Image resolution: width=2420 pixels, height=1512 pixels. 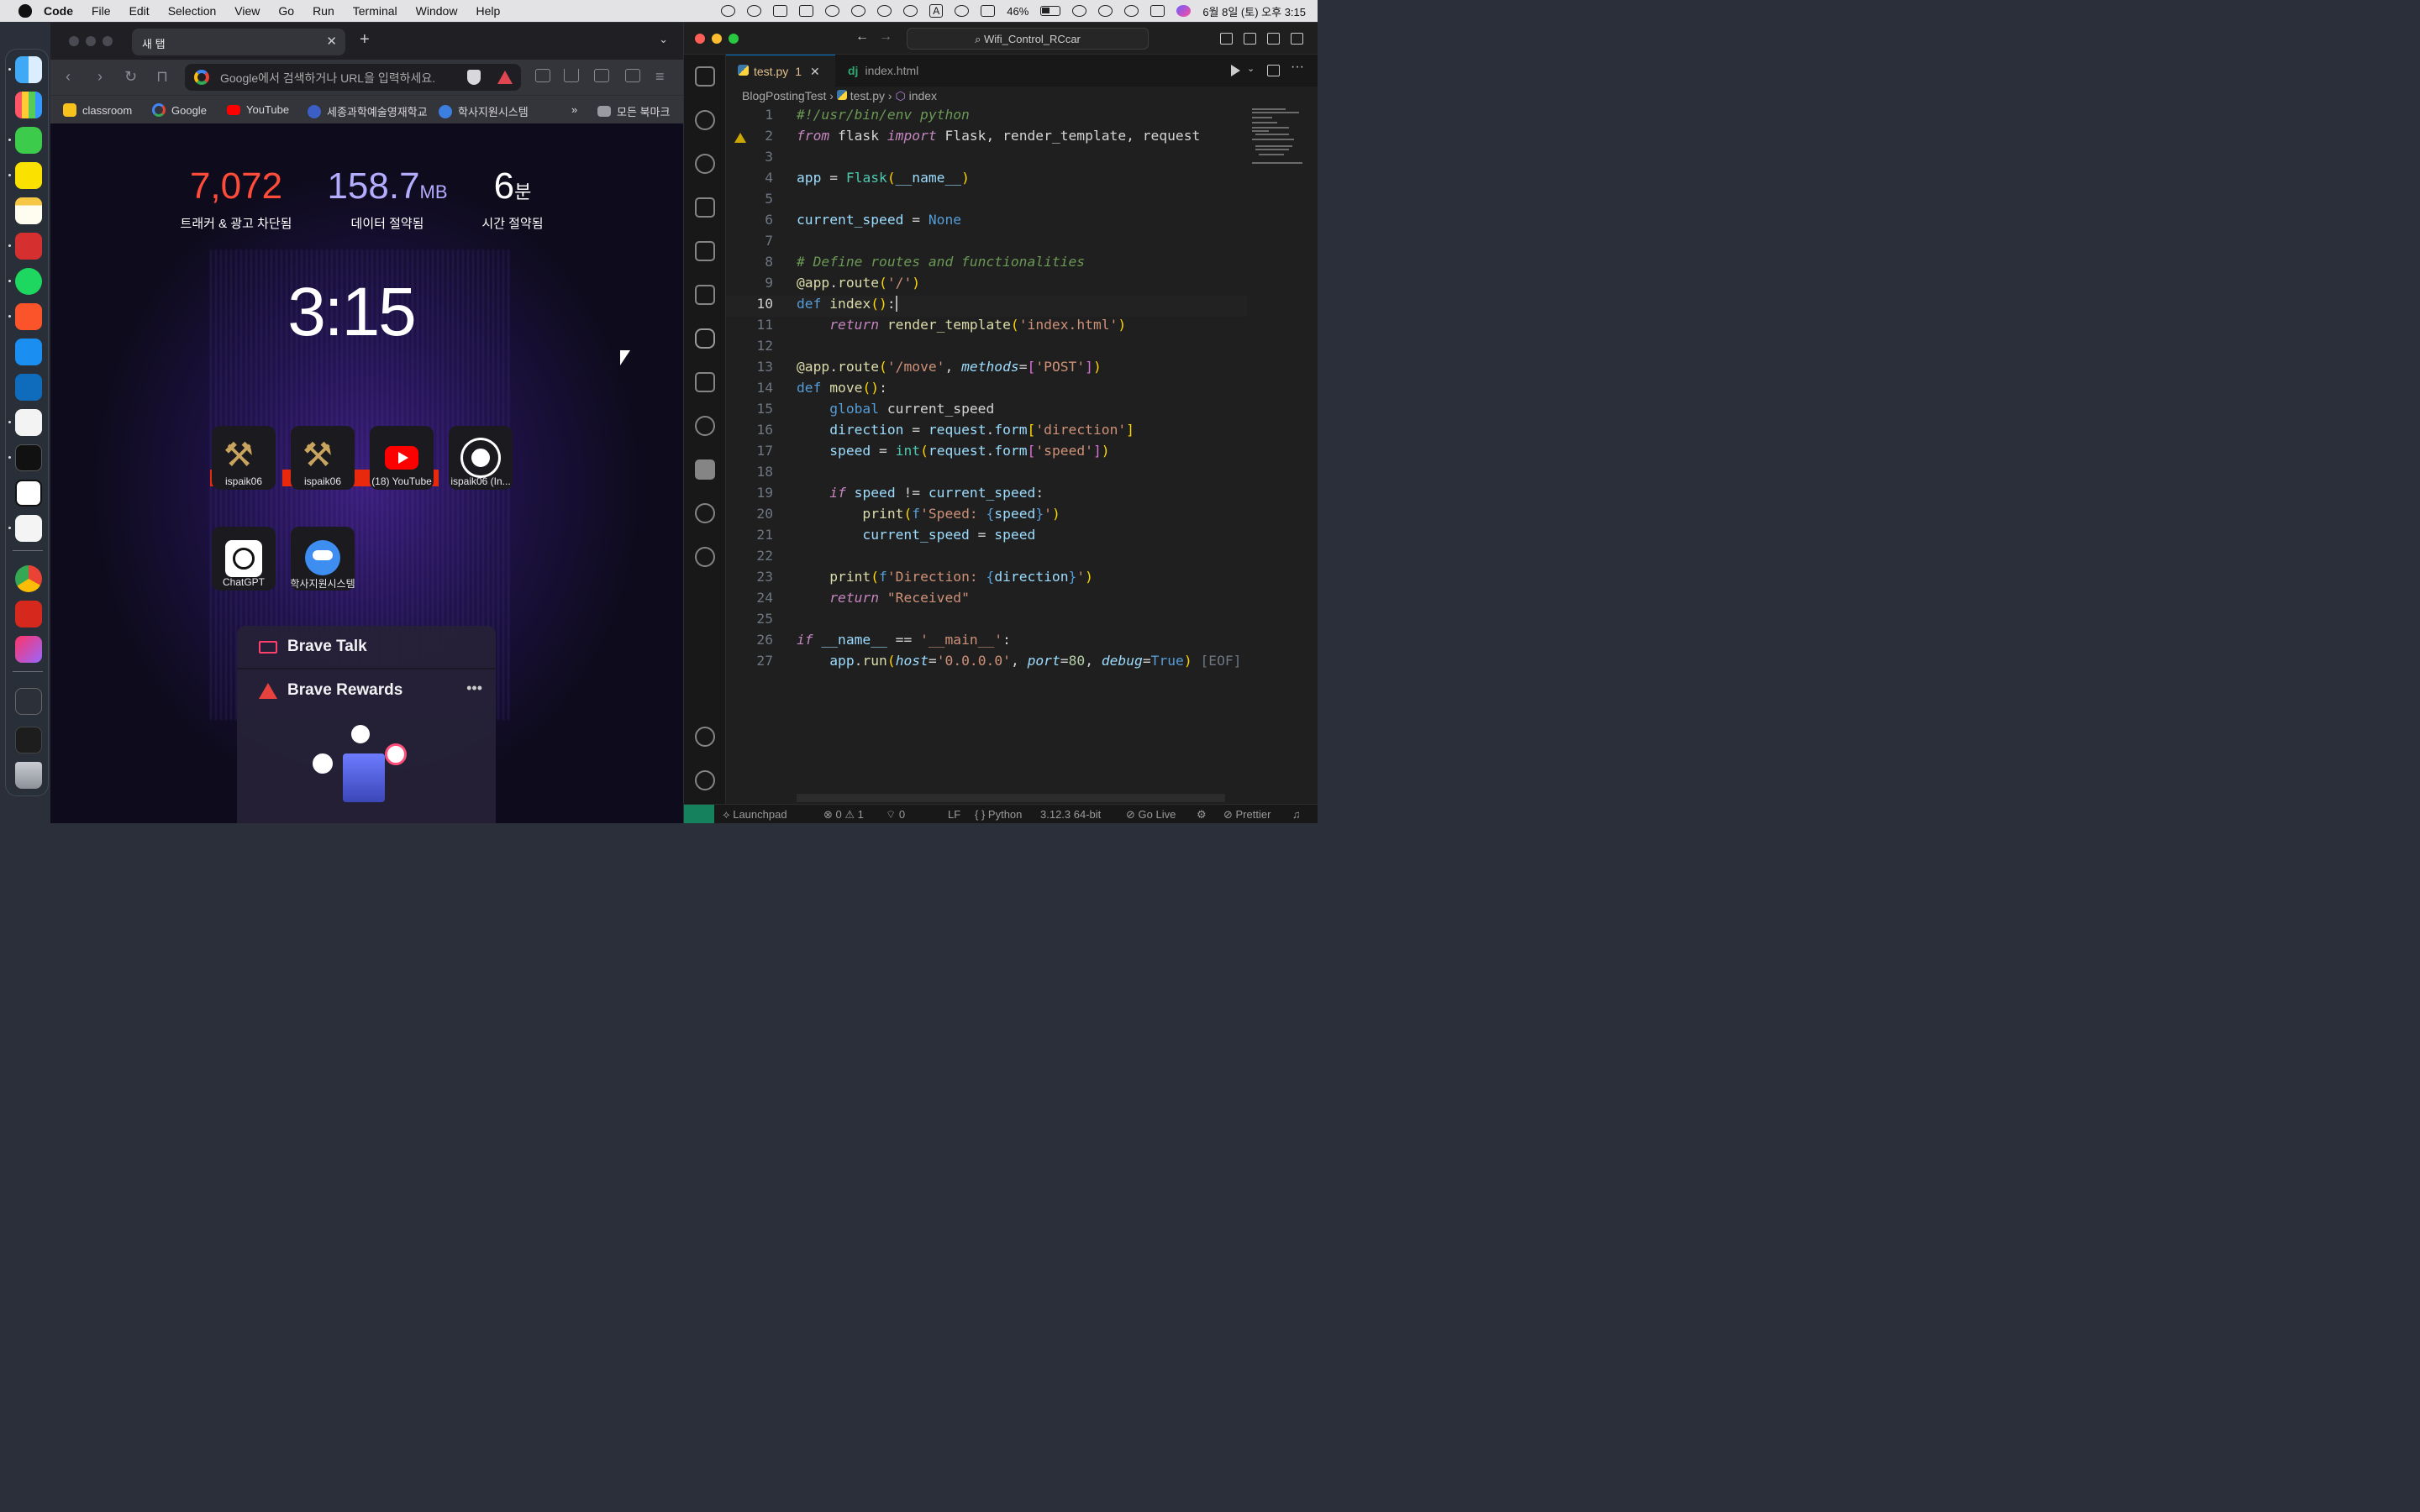 What do you see at coordinates (705, 120) in the screenshot?
I see `search-icon` at bounding box center [705, 120].